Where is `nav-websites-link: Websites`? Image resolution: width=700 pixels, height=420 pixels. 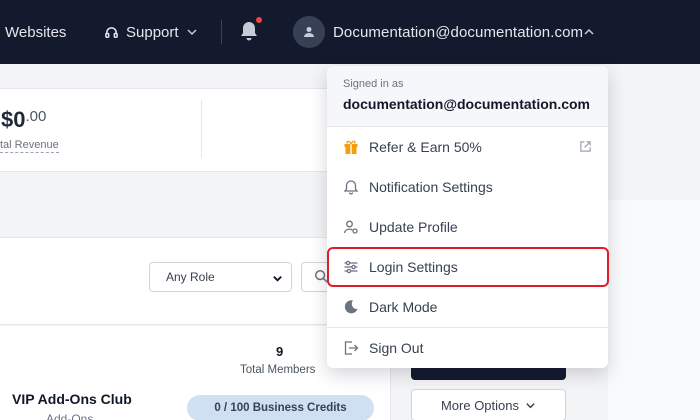
nav-websites-link: Websites is located at coordinates (35, 32).